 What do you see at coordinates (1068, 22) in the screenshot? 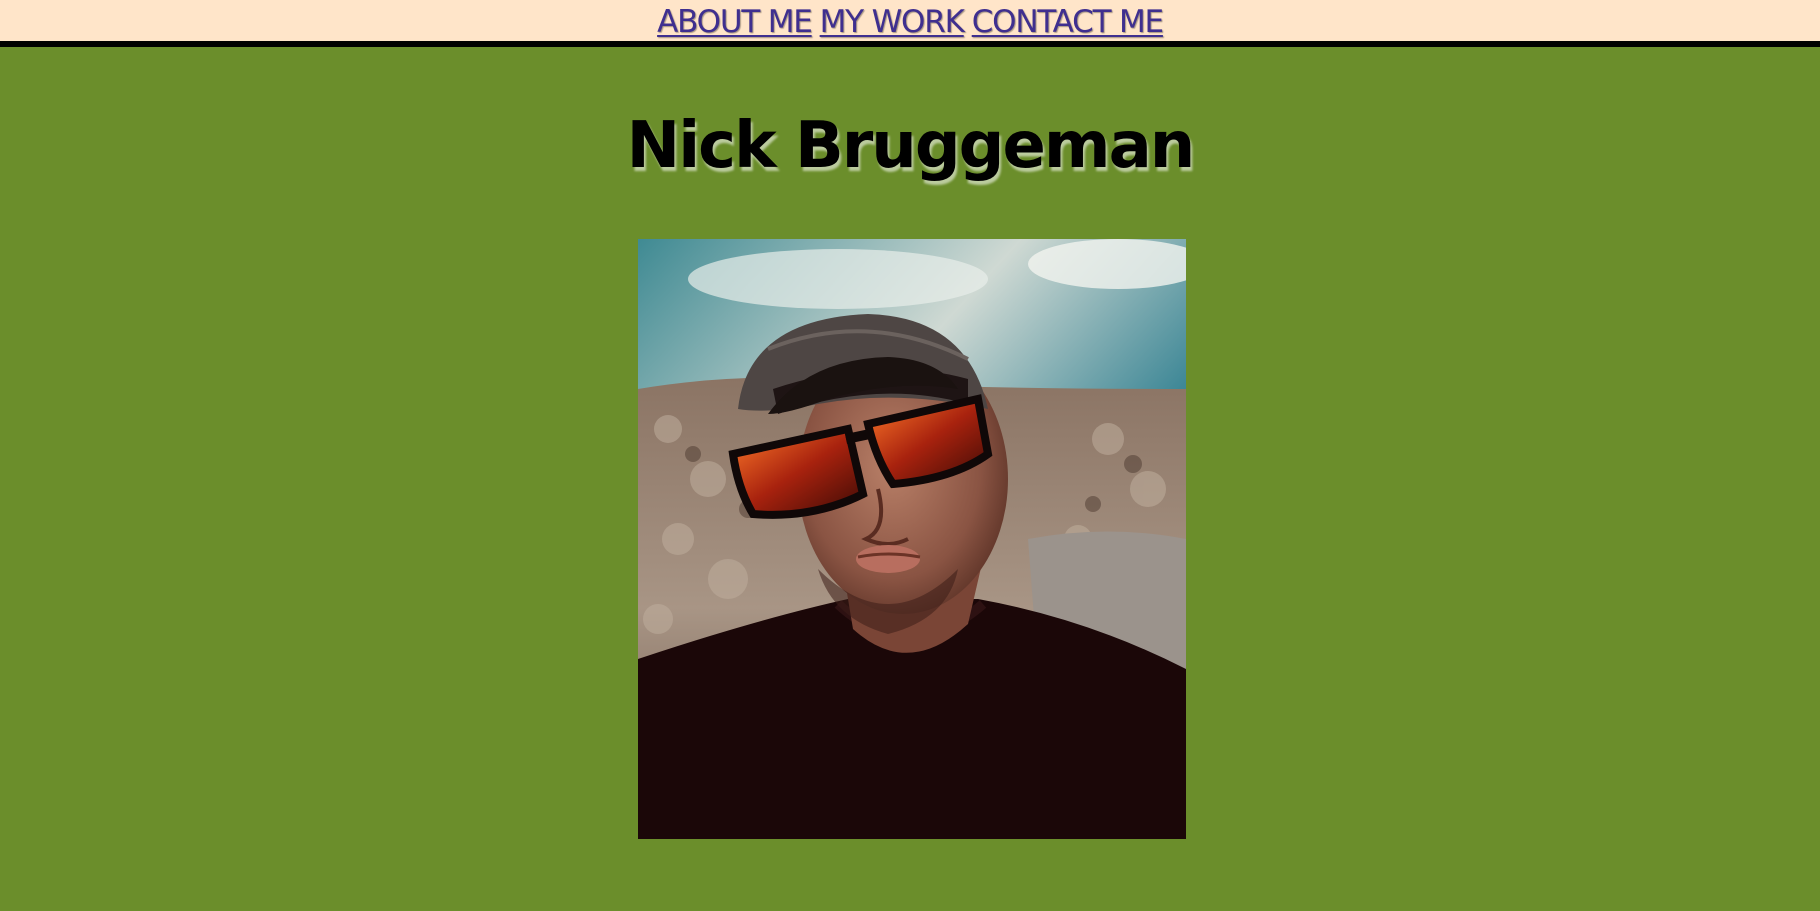
I see `nav-link-contact-me: CONTACT ME` at bounding box center [1068, 22].